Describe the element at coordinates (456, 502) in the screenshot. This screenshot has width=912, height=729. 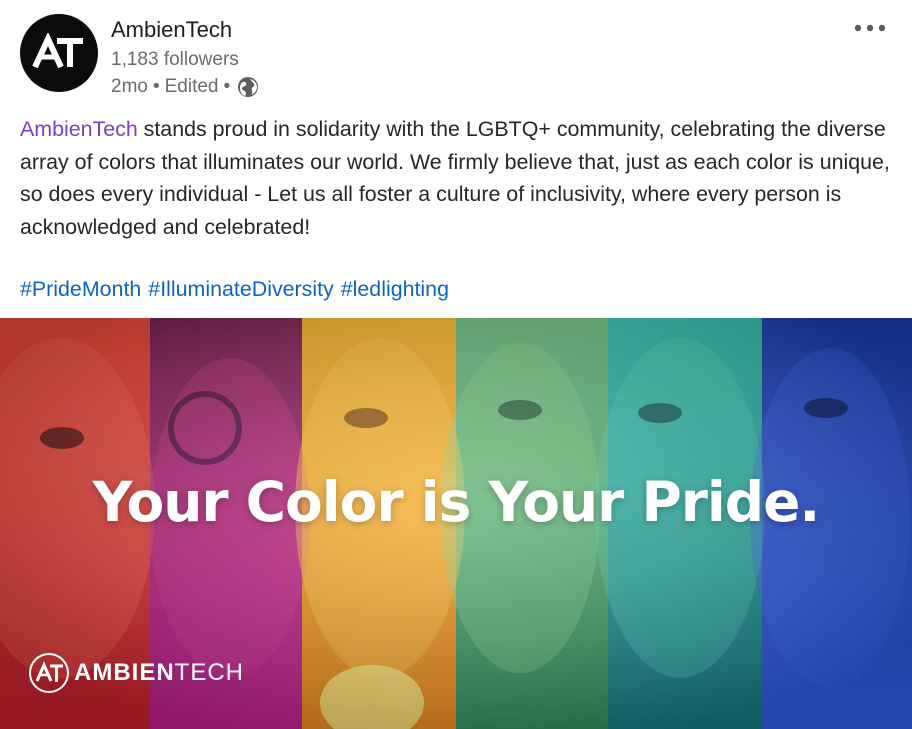
I see `image-headline: Your Color is Your Pride.` at that location.